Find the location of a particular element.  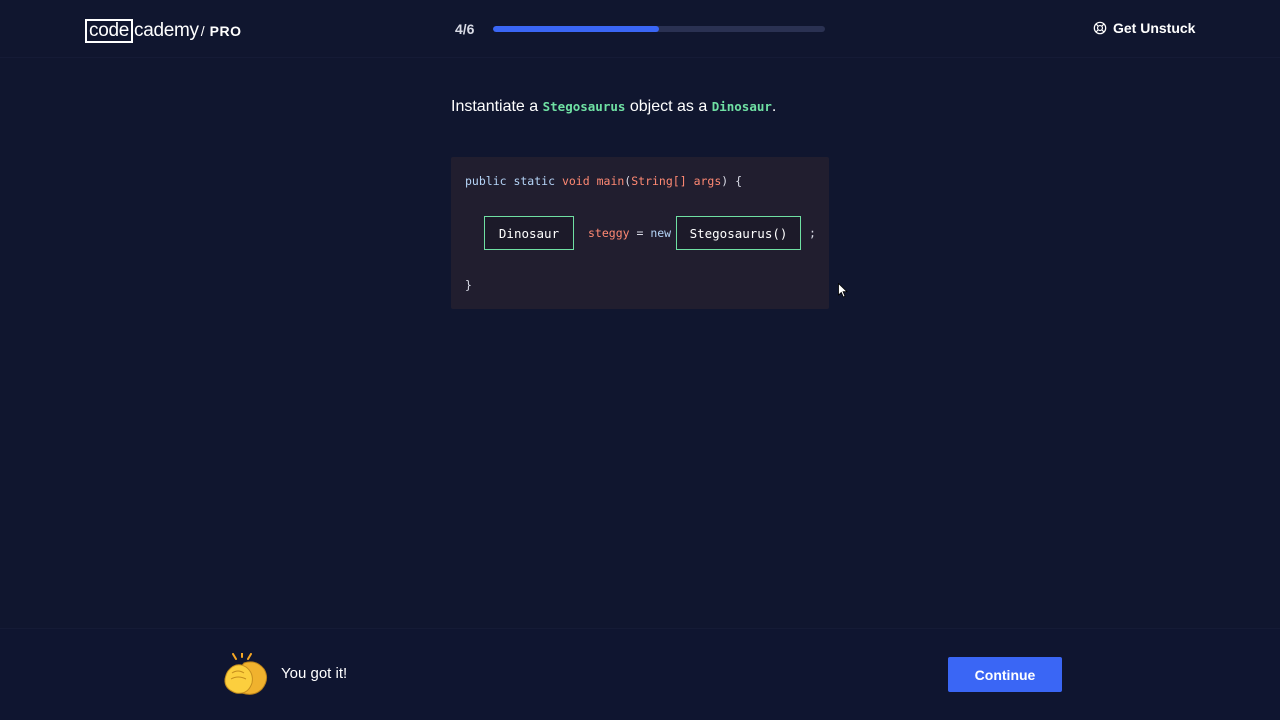

prompt-class-code: Stegosaurus is located at coordinates (584, 106).